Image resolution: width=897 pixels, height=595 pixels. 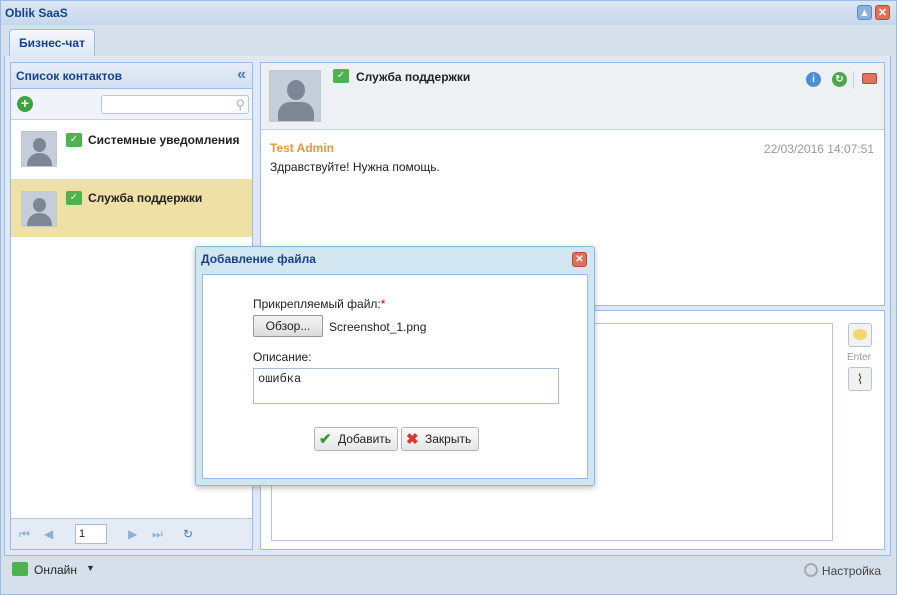 What do you see at coordinates (240, 104) in the screenshot?
I see `search-icon: ⚲` at bounding box center [240, 104].